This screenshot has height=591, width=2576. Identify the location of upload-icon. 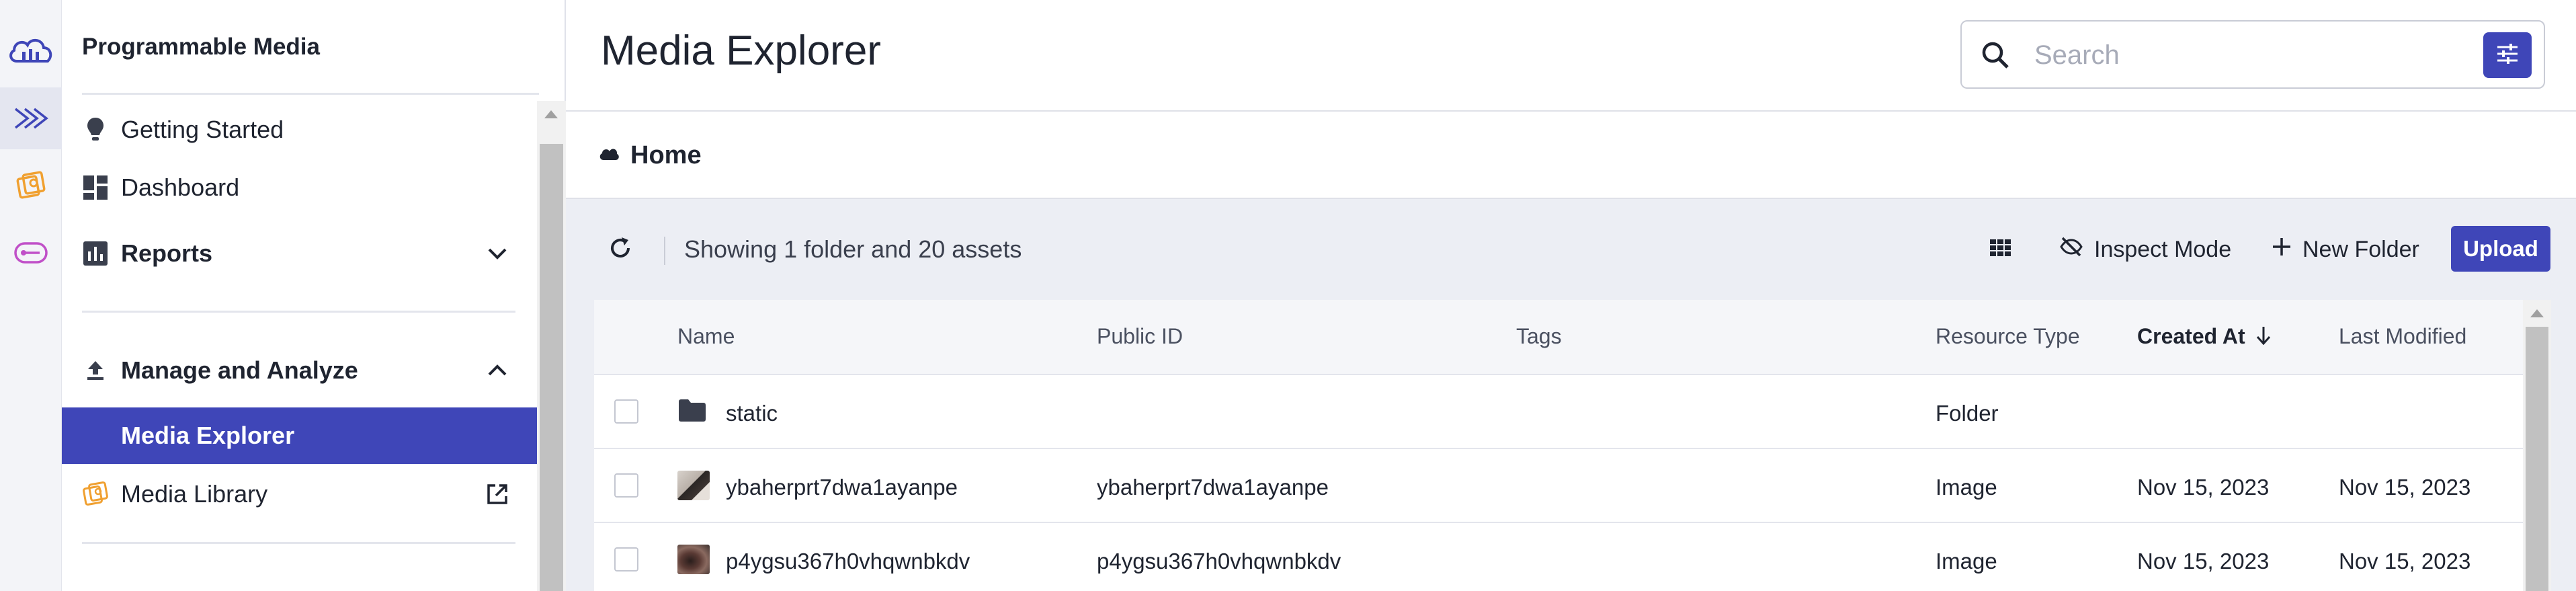
(95, 370).